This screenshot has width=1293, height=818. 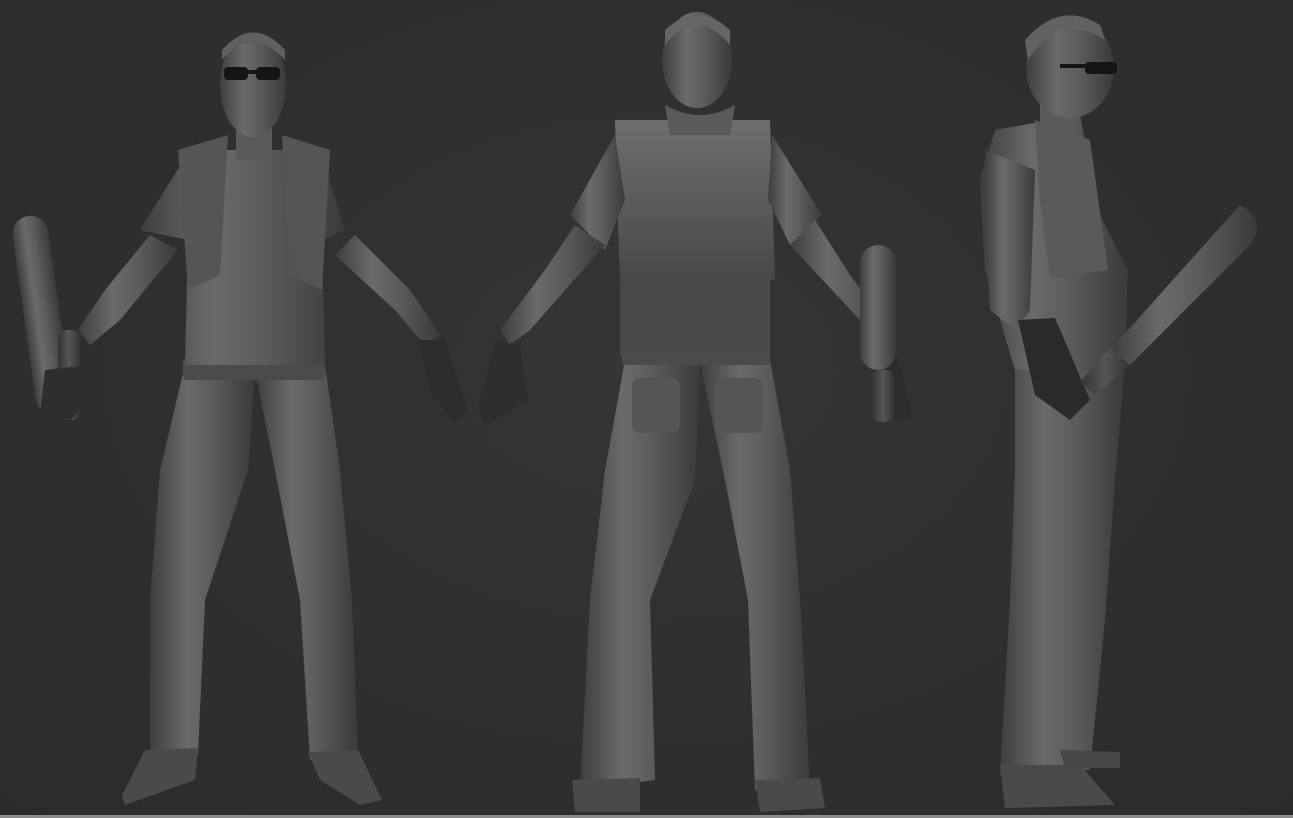 What do you see at coordinates (878, 333) in the screenshot?
I see `bat-back` at bounding box center [878, 333].